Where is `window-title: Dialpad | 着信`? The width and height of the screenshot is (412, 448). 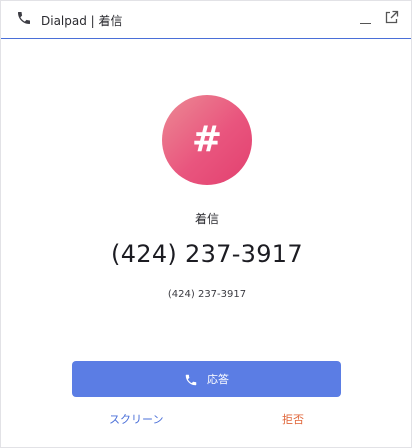 window-title: Dialpad | 着信 is located at coordinates (82, 21).